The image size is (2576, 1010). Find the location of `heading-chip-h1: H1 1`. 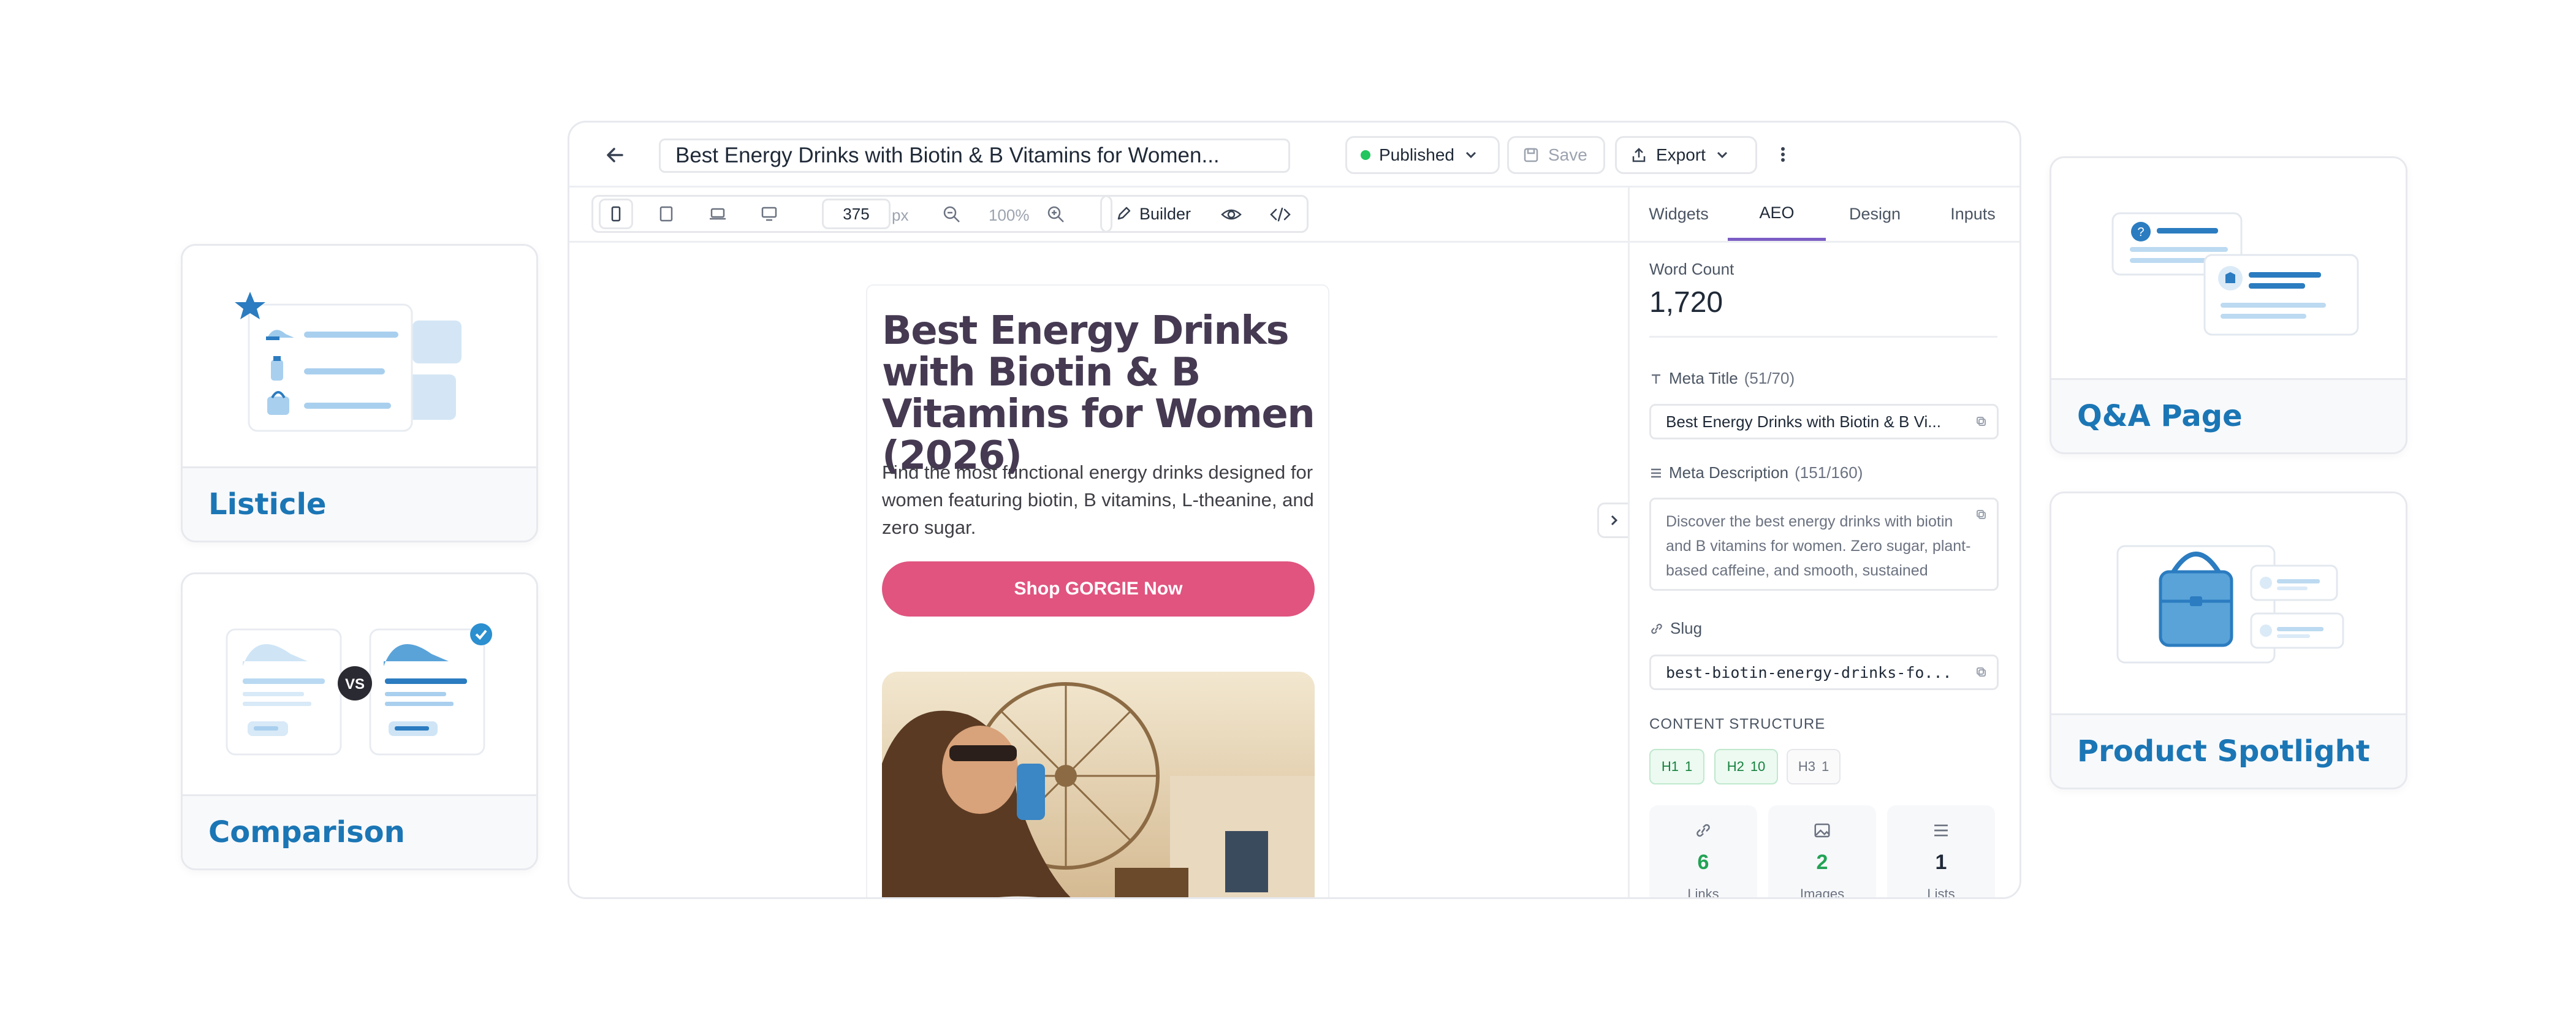

heading-chip-h1: H1 1 is located at coordinates (1676, 766).